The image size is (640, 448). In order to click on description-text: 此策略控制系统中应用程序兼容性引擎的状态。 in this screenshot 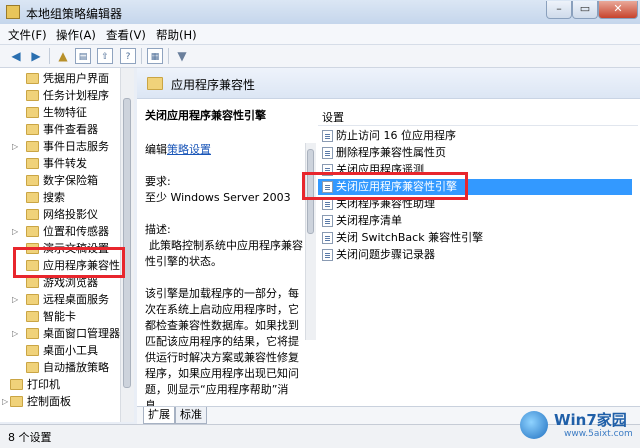, I will do `click(224, 253)`.